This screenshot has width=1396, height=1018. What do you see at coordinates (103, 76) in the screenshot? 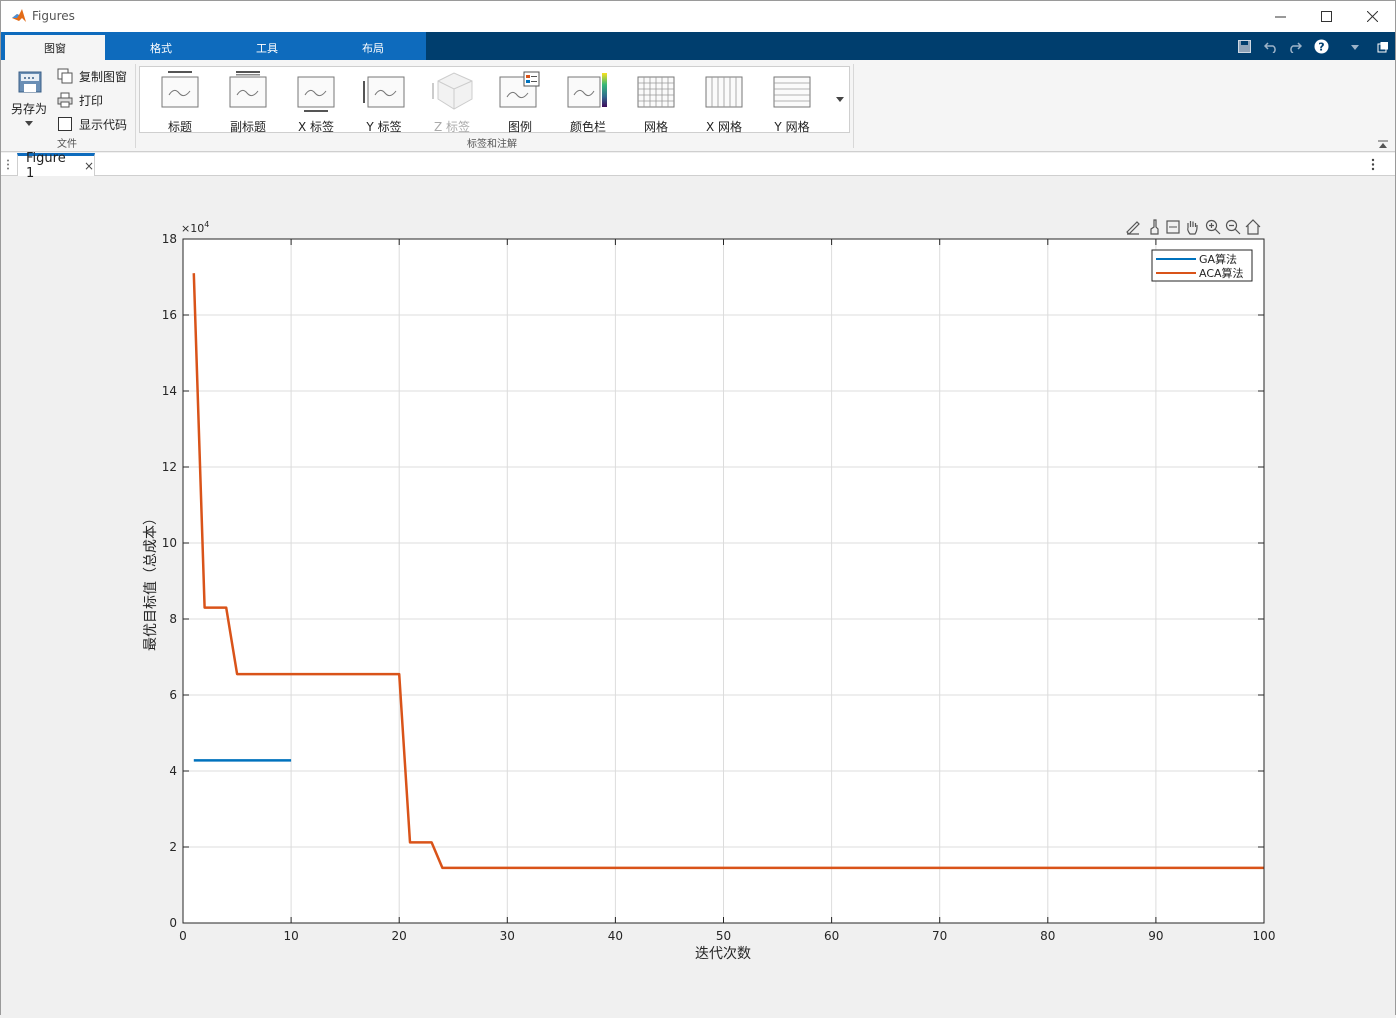
I see `copy-figure-label: 复制图窗` at bounding box center [103, 76].